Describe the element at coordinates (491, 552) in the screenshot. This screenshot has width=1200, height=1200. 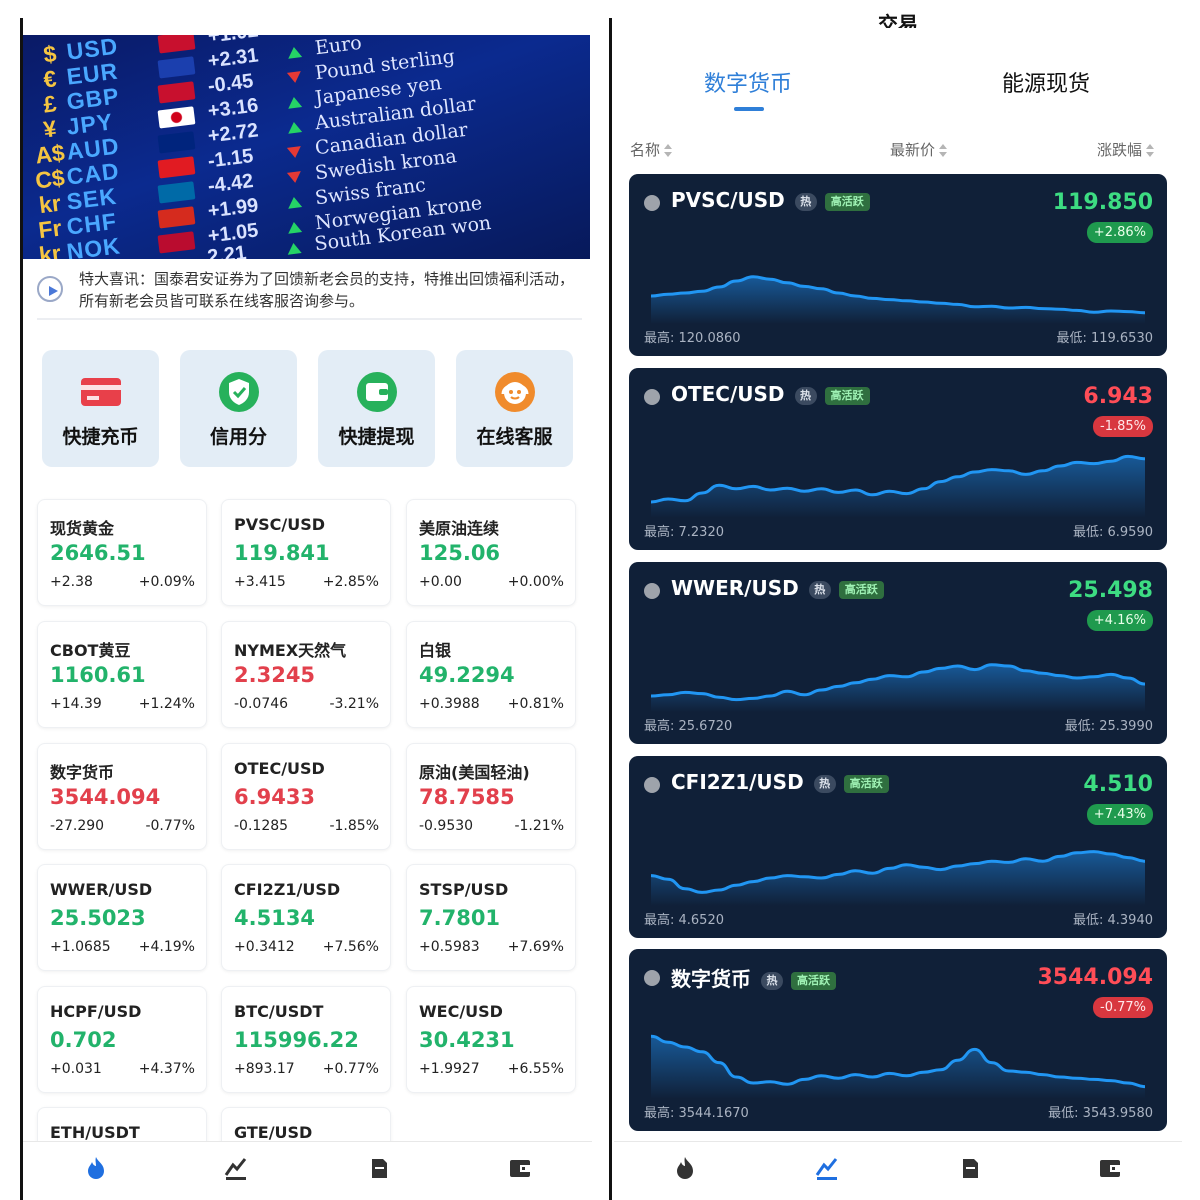
I see `market-tile: 美原油连续 125.06 +0.00 +0.00%` at that location.